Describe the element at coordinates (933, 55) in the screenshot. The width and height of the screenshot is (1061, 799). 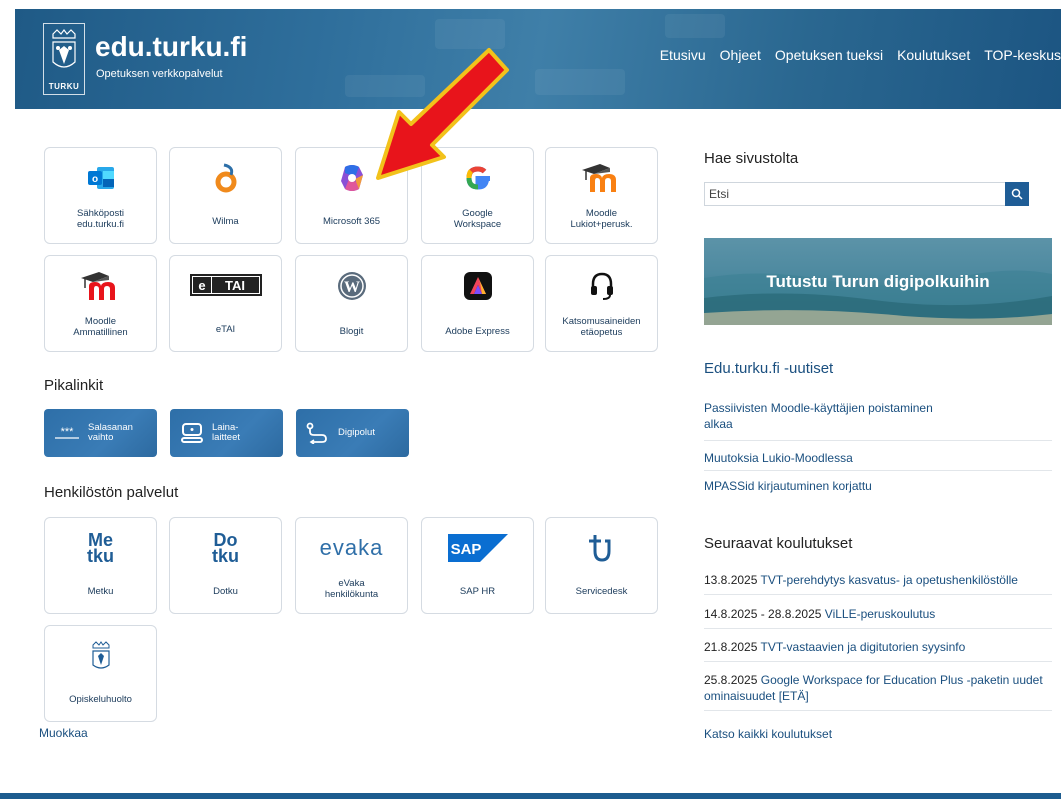
I see `nav-koulutukset: Koulutukset` at that location.